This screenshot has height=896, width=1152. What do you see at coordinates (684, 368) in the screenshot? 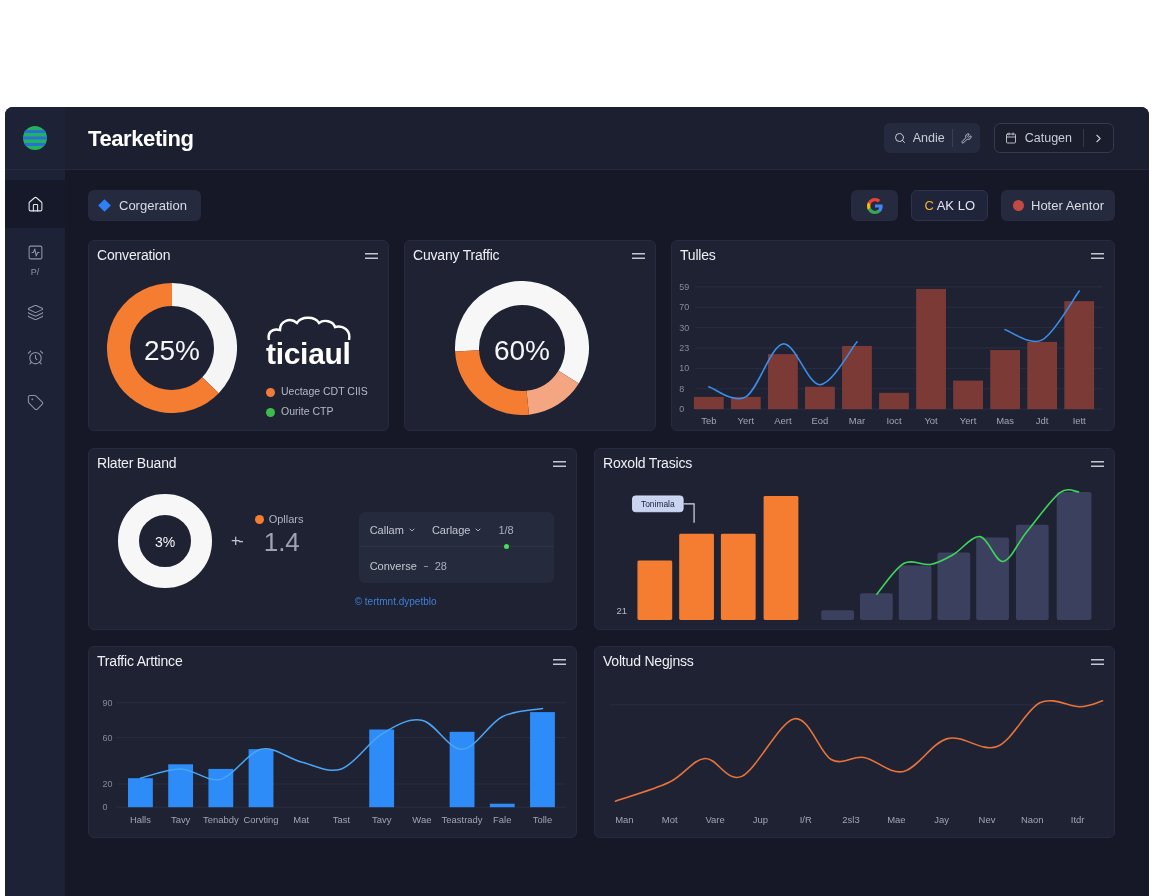
I see `axis-tick-label: 10` at bounding box center [684, 368].